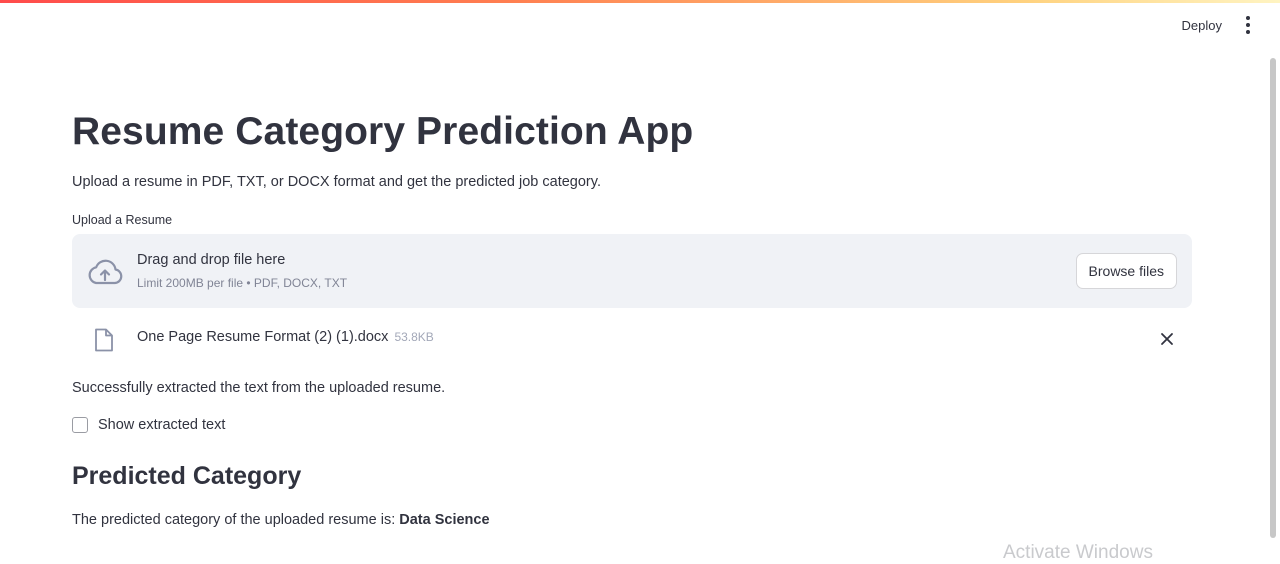 The height and width of the screenshot is (564, 1280). I want to click on top-decoration-bar, so click(640, 1).